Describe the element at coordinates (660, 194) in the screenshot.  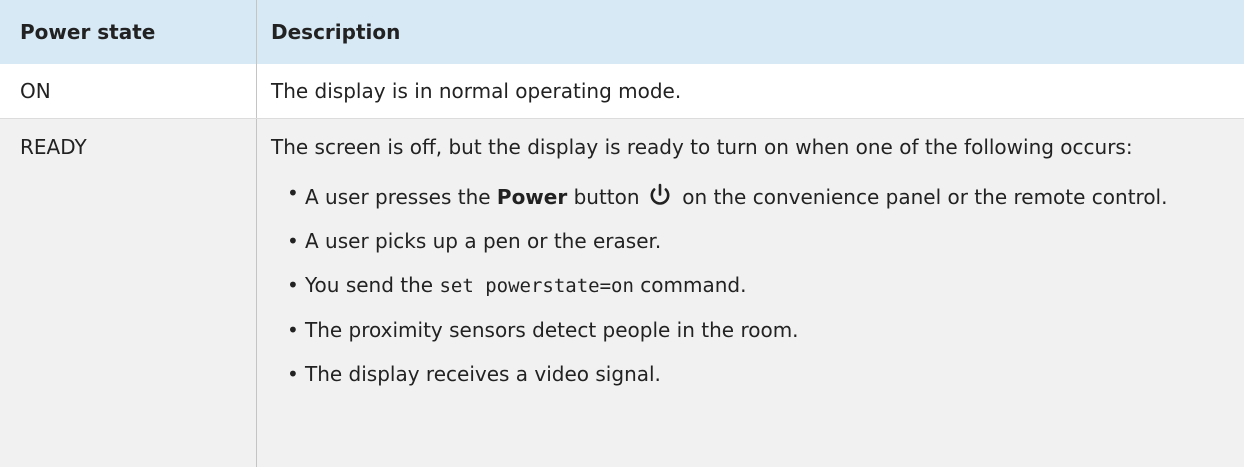
I see `power-icon` at that location.